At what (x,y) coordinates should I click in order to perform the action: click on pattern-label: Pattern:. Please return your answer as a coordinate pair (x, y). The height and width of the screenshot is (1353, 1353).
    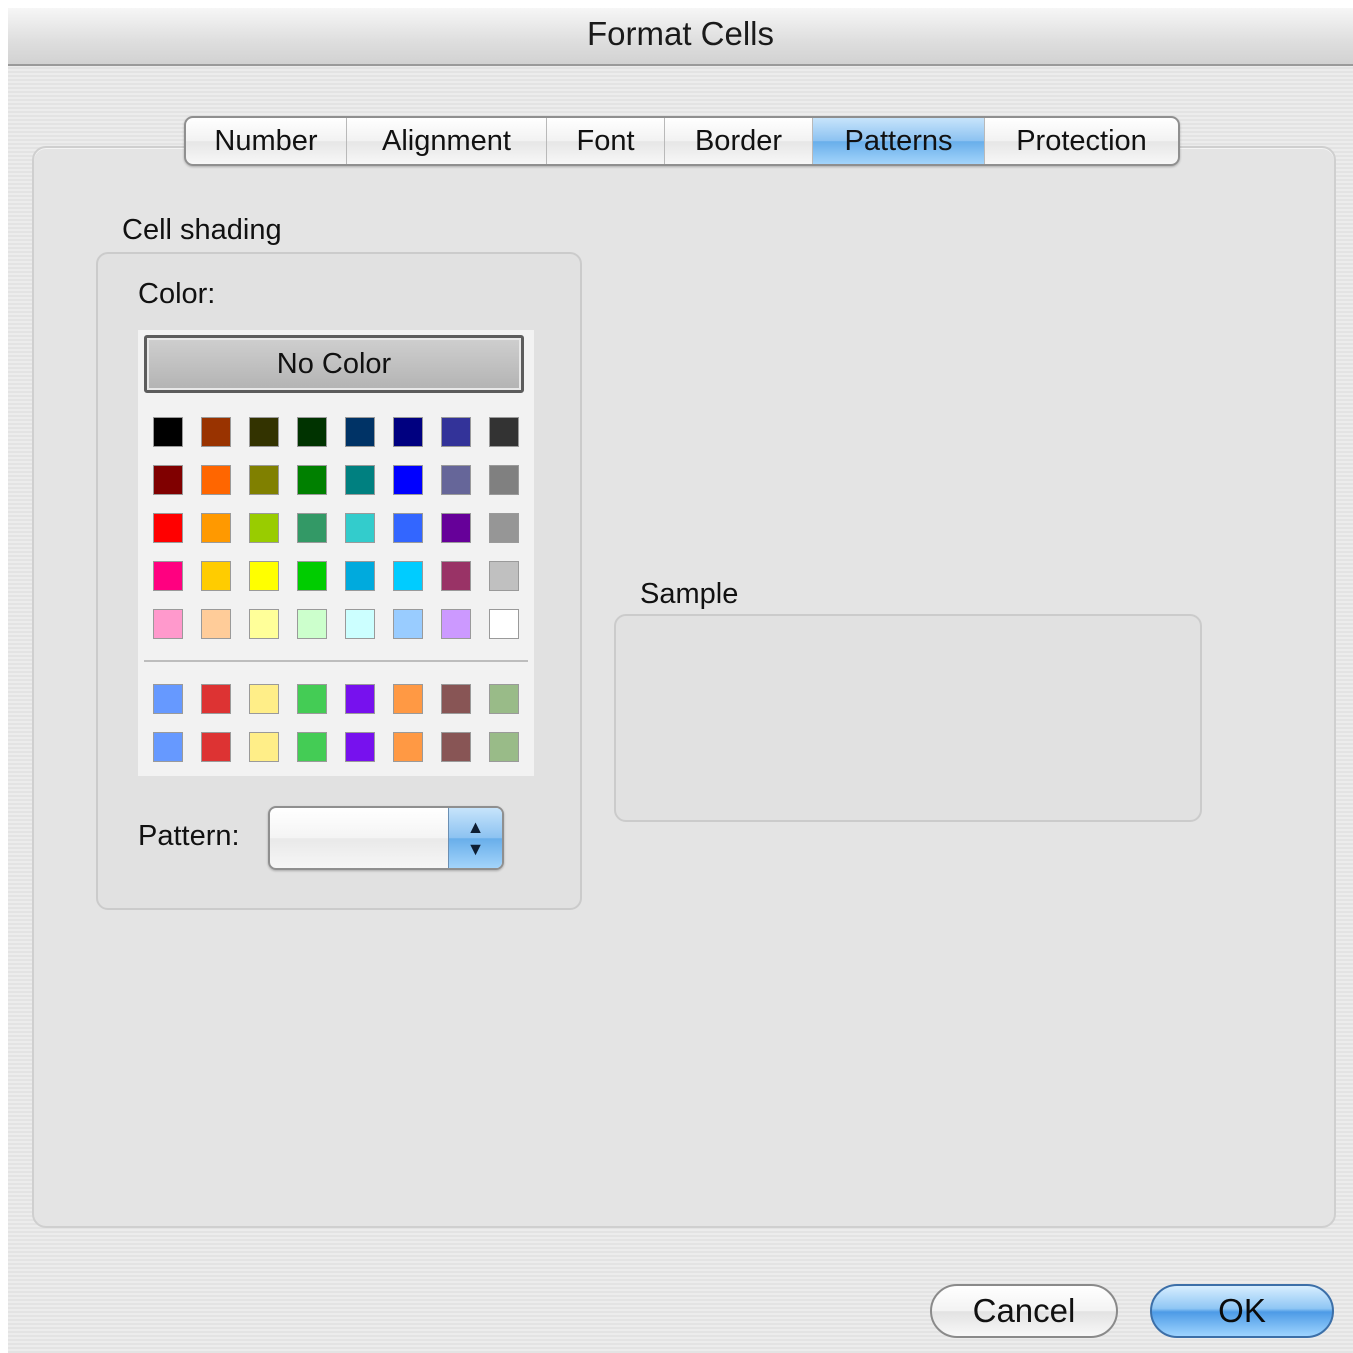
    Looking at the image, I should click on (189, 836).